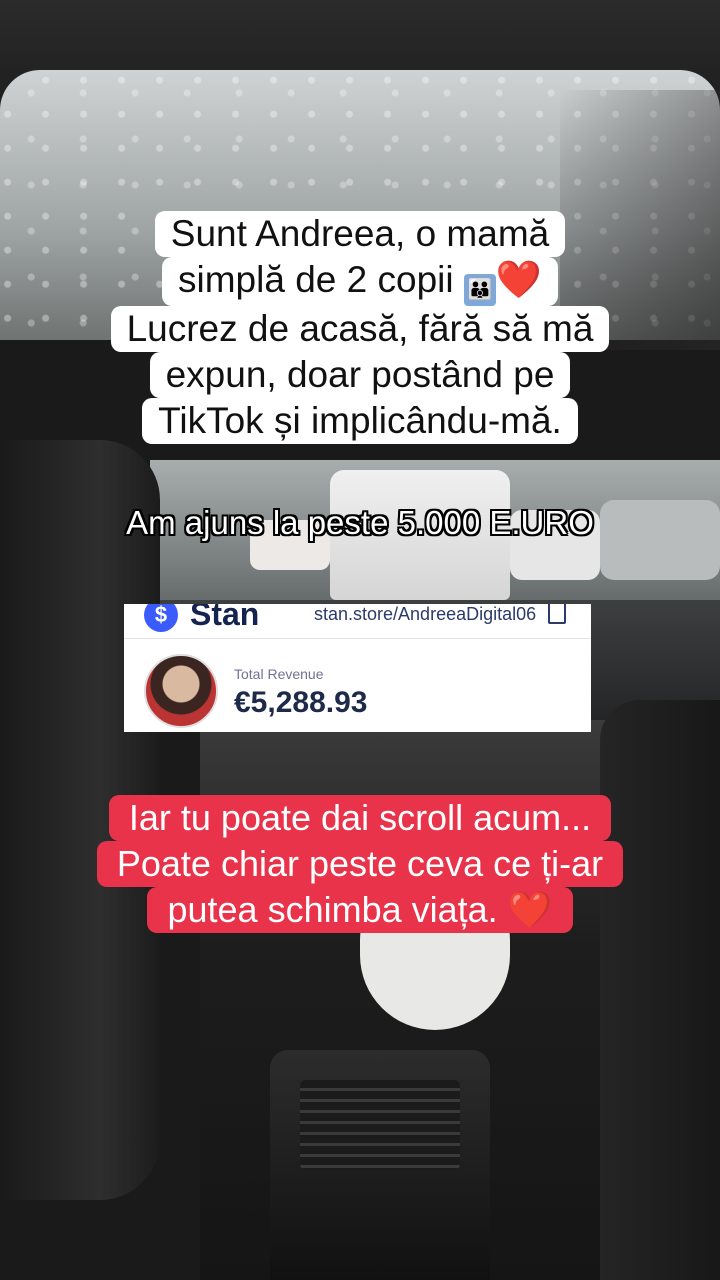  Describe the element at coordinates (279, 674) in the screenshot. I see `revenue-label: Total Revenue` at that location.